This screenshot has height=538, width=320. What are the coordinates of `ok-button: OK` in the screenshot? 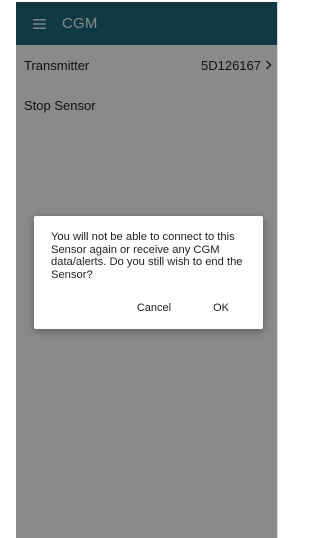 It's located at (221, 308).